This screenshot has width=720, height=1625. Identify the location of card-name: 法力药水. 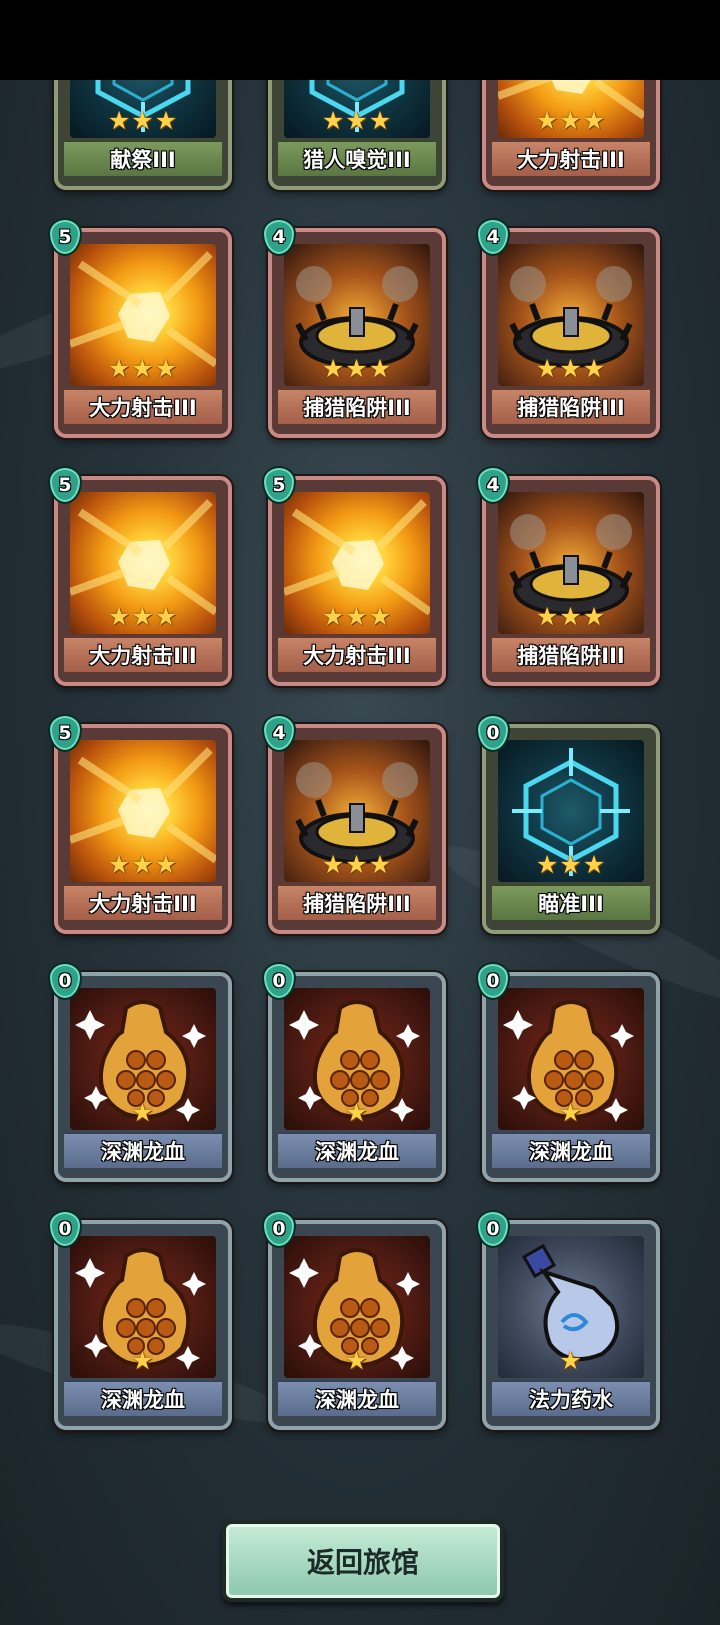
(571, 1398).